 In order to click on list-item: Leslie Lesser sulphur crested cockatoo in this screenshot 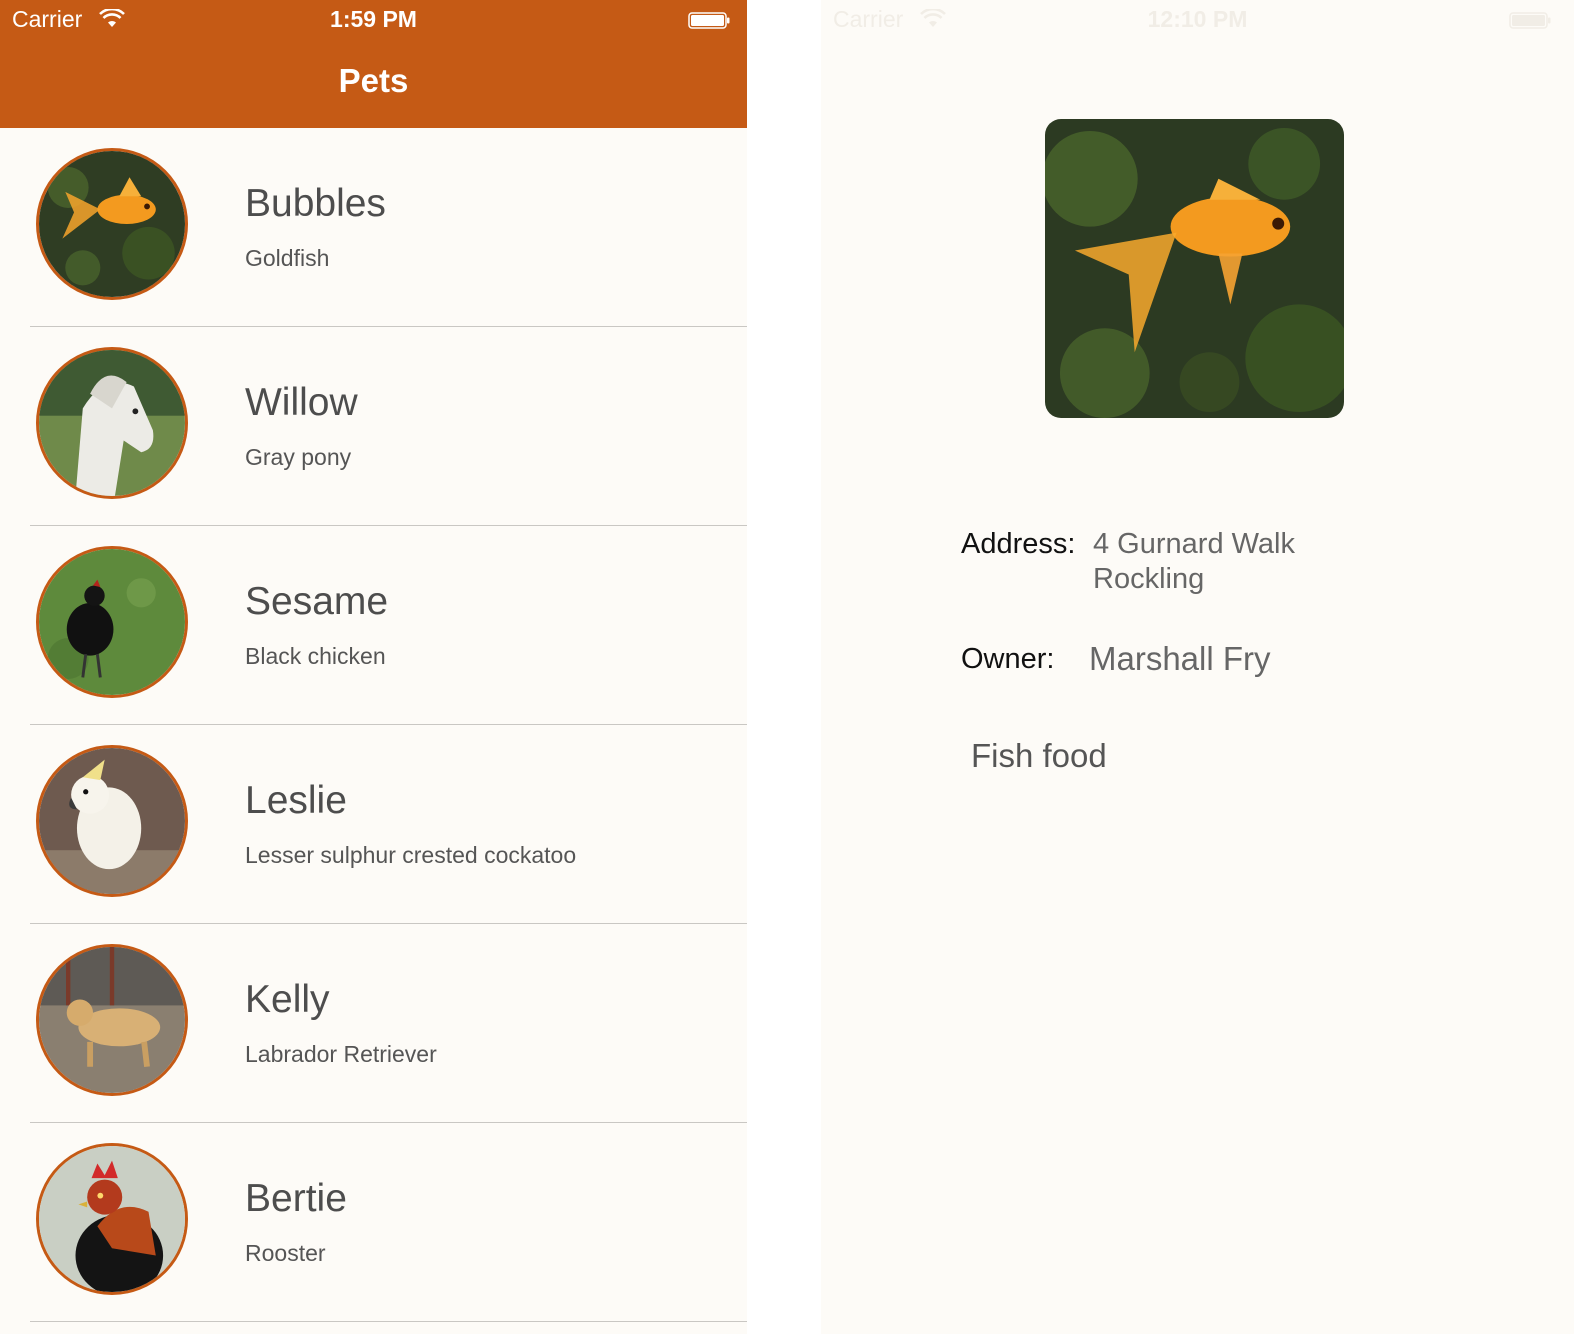, I will do `click(388, 824)`.